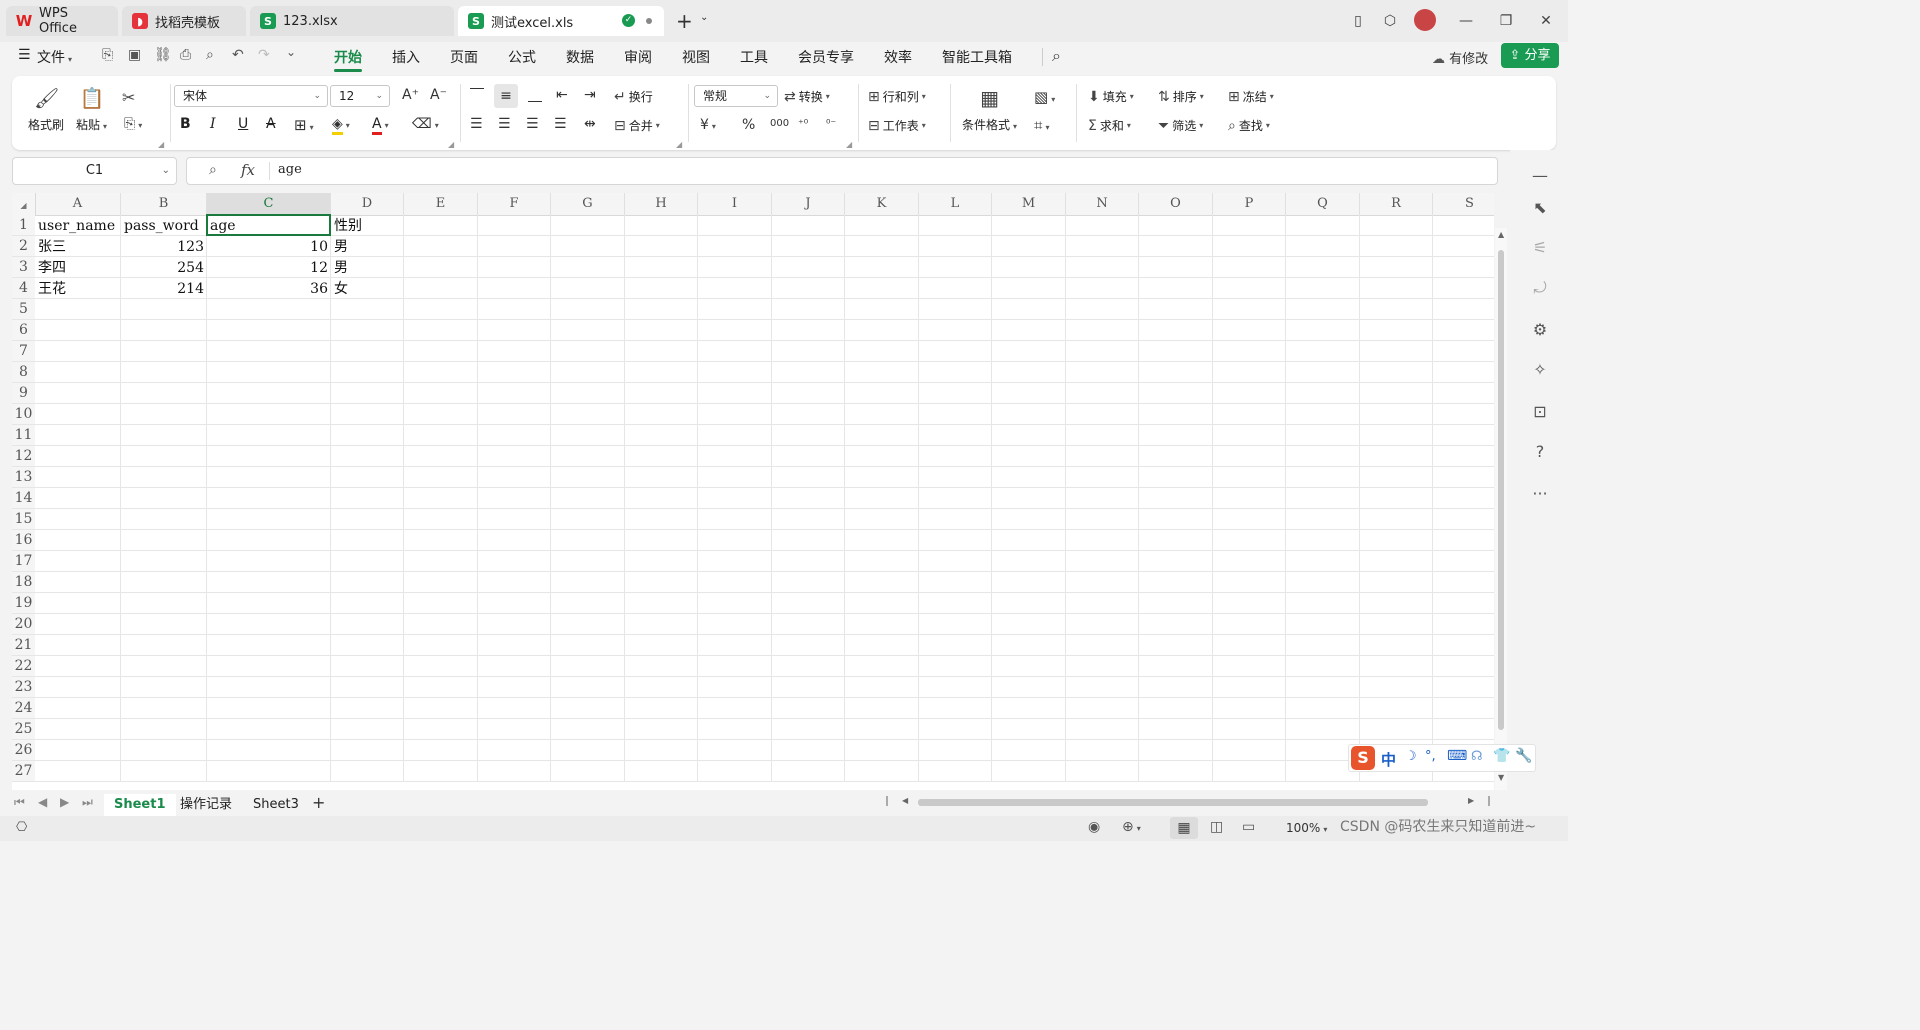 The width and height of the screenshot is (1920, 1030). Describe the element at coordinates (269, 267) in the screenshot. I see `cell-c3: 12` at that location.